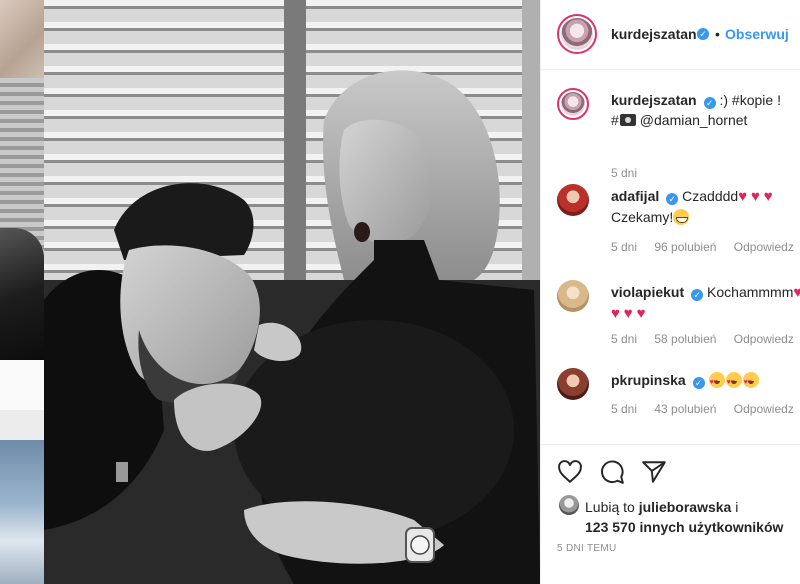  I want to click on comment-likes: 58 polubień, so click(685, 339).